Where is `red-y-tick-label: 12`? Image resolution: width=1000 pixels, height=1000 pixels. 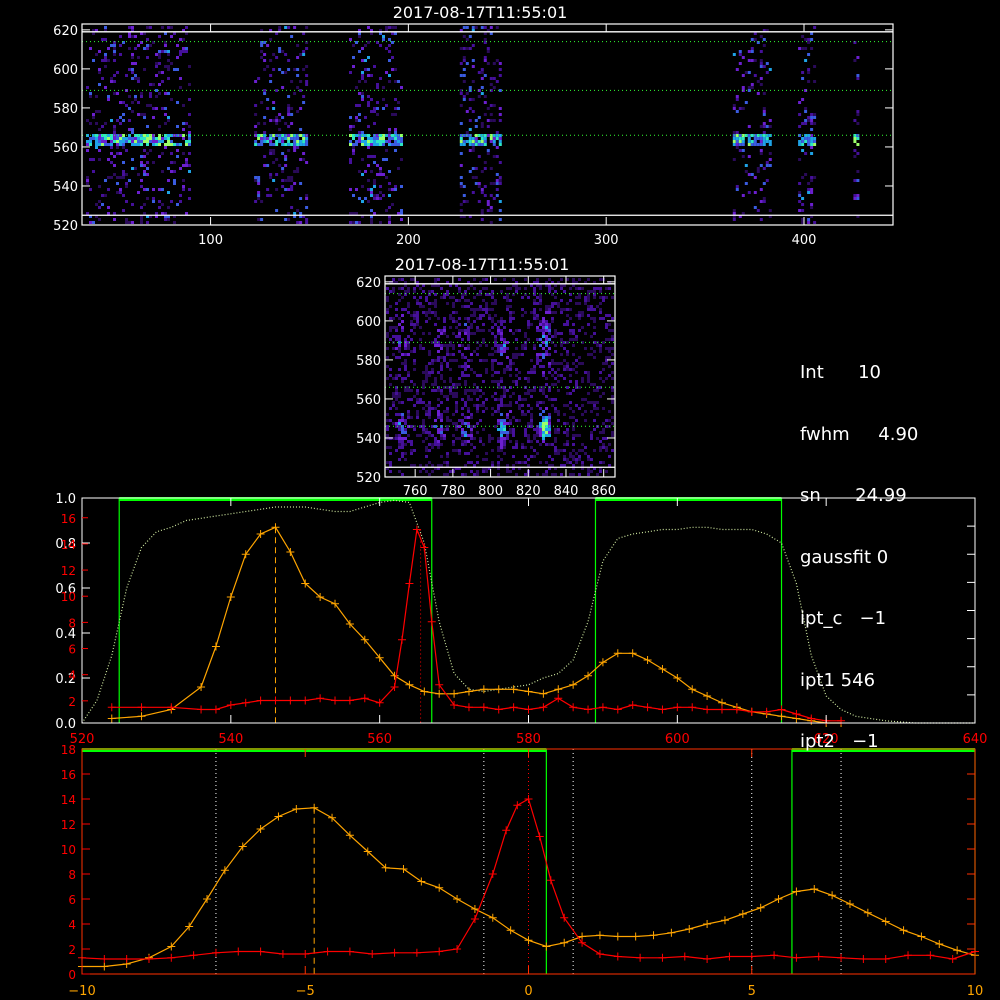 red-y-tick-label: 12 is located at coordinates (68, 571).